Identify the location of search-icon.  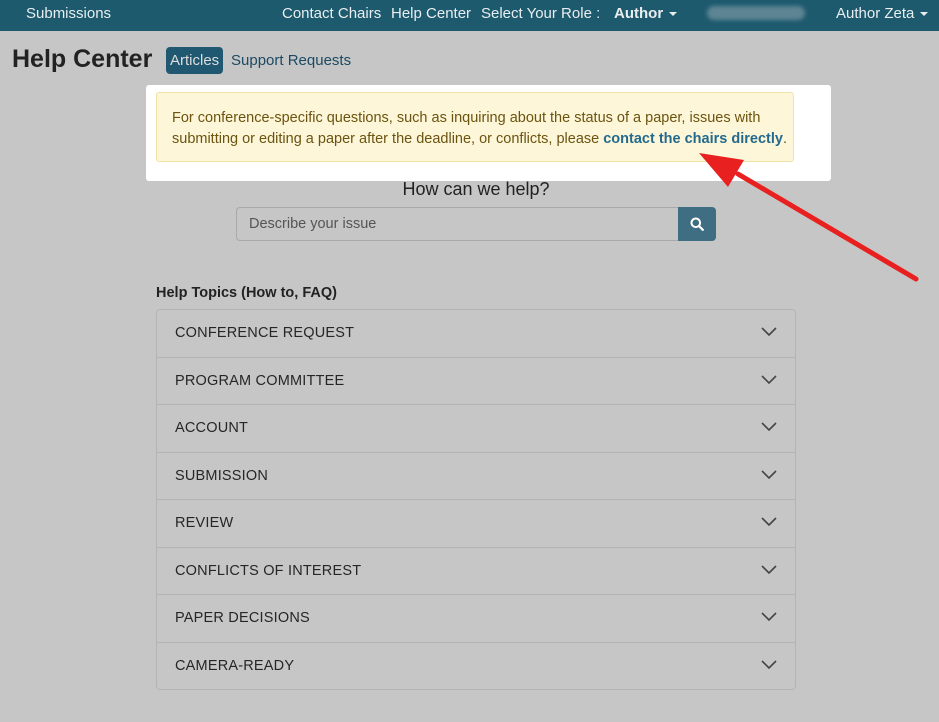
(697, 224).